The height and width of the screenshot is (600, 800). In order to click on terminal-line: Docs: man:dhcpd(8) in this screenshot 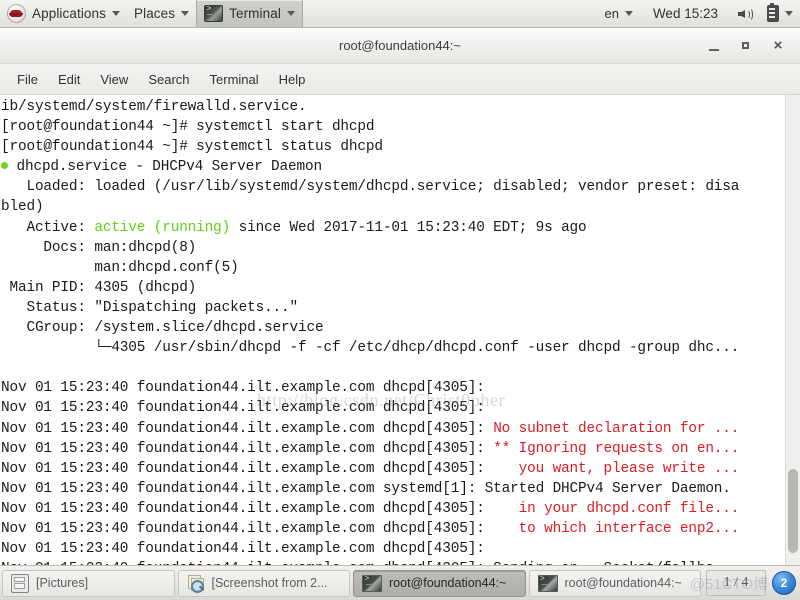, I will do `click(99, 247)`.